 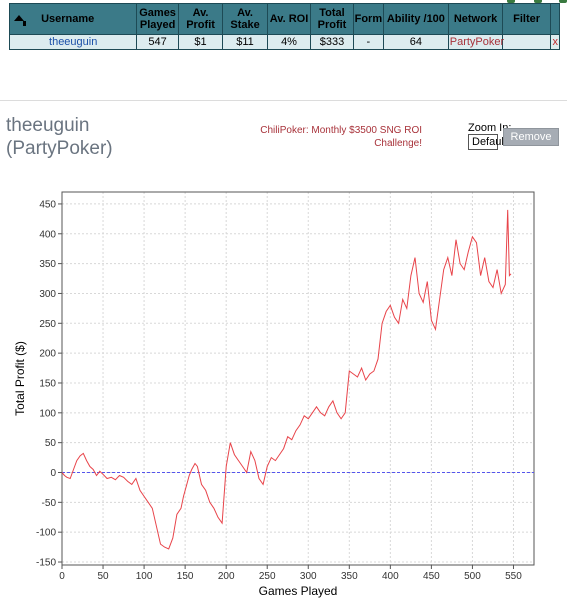 I want to click on y-axis-ticks: -150 -100 -50 0 50 100 150 200 250 300 350 400 450, so click(x=49, y=384).